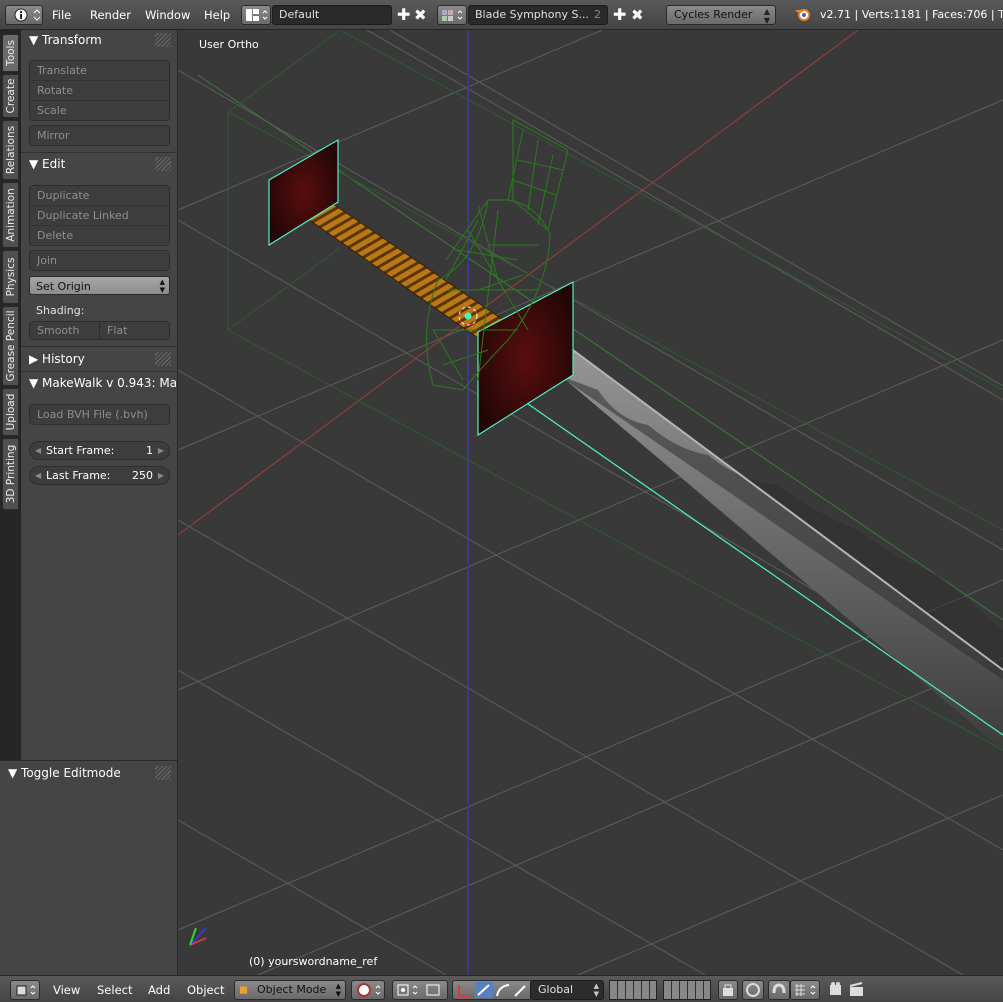 The width and height of the screenshot is (1003, 1002). Describe the element at coordinates (911, 14) in the screenshot. I see `scene-stats: v2.71 | Verts:1181 | Faces:706 | Tris` at that location.